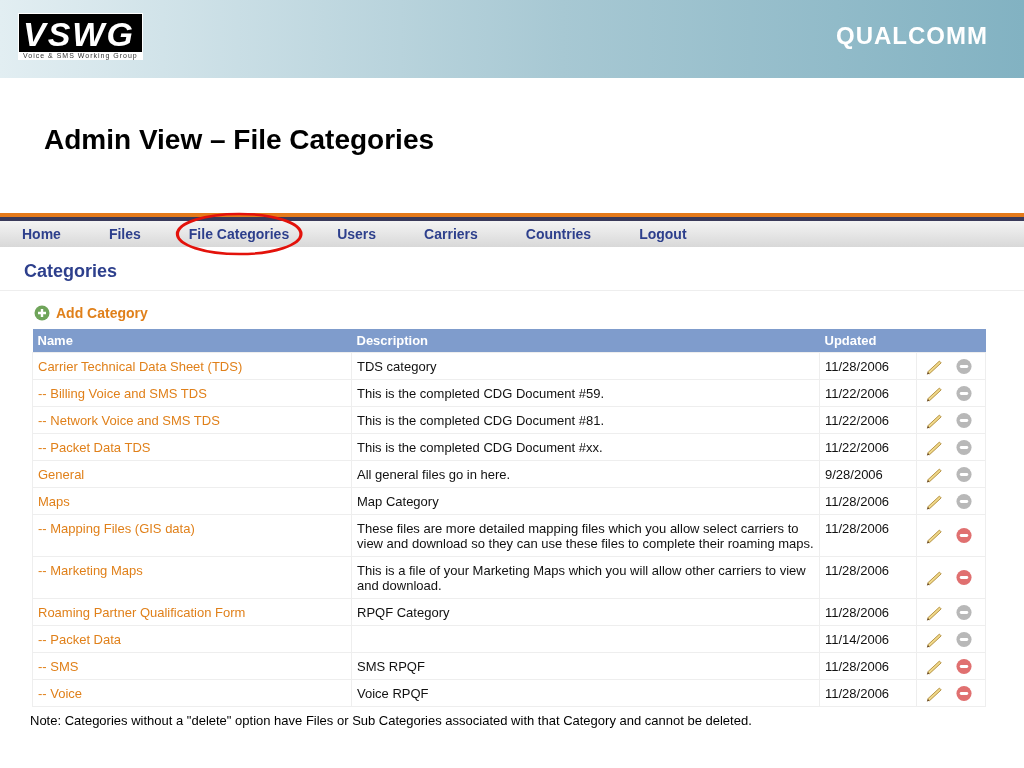 The width and height of the screenshot is (1024, 768). I want to click on table-cell: Map Category, so click(398, 501).